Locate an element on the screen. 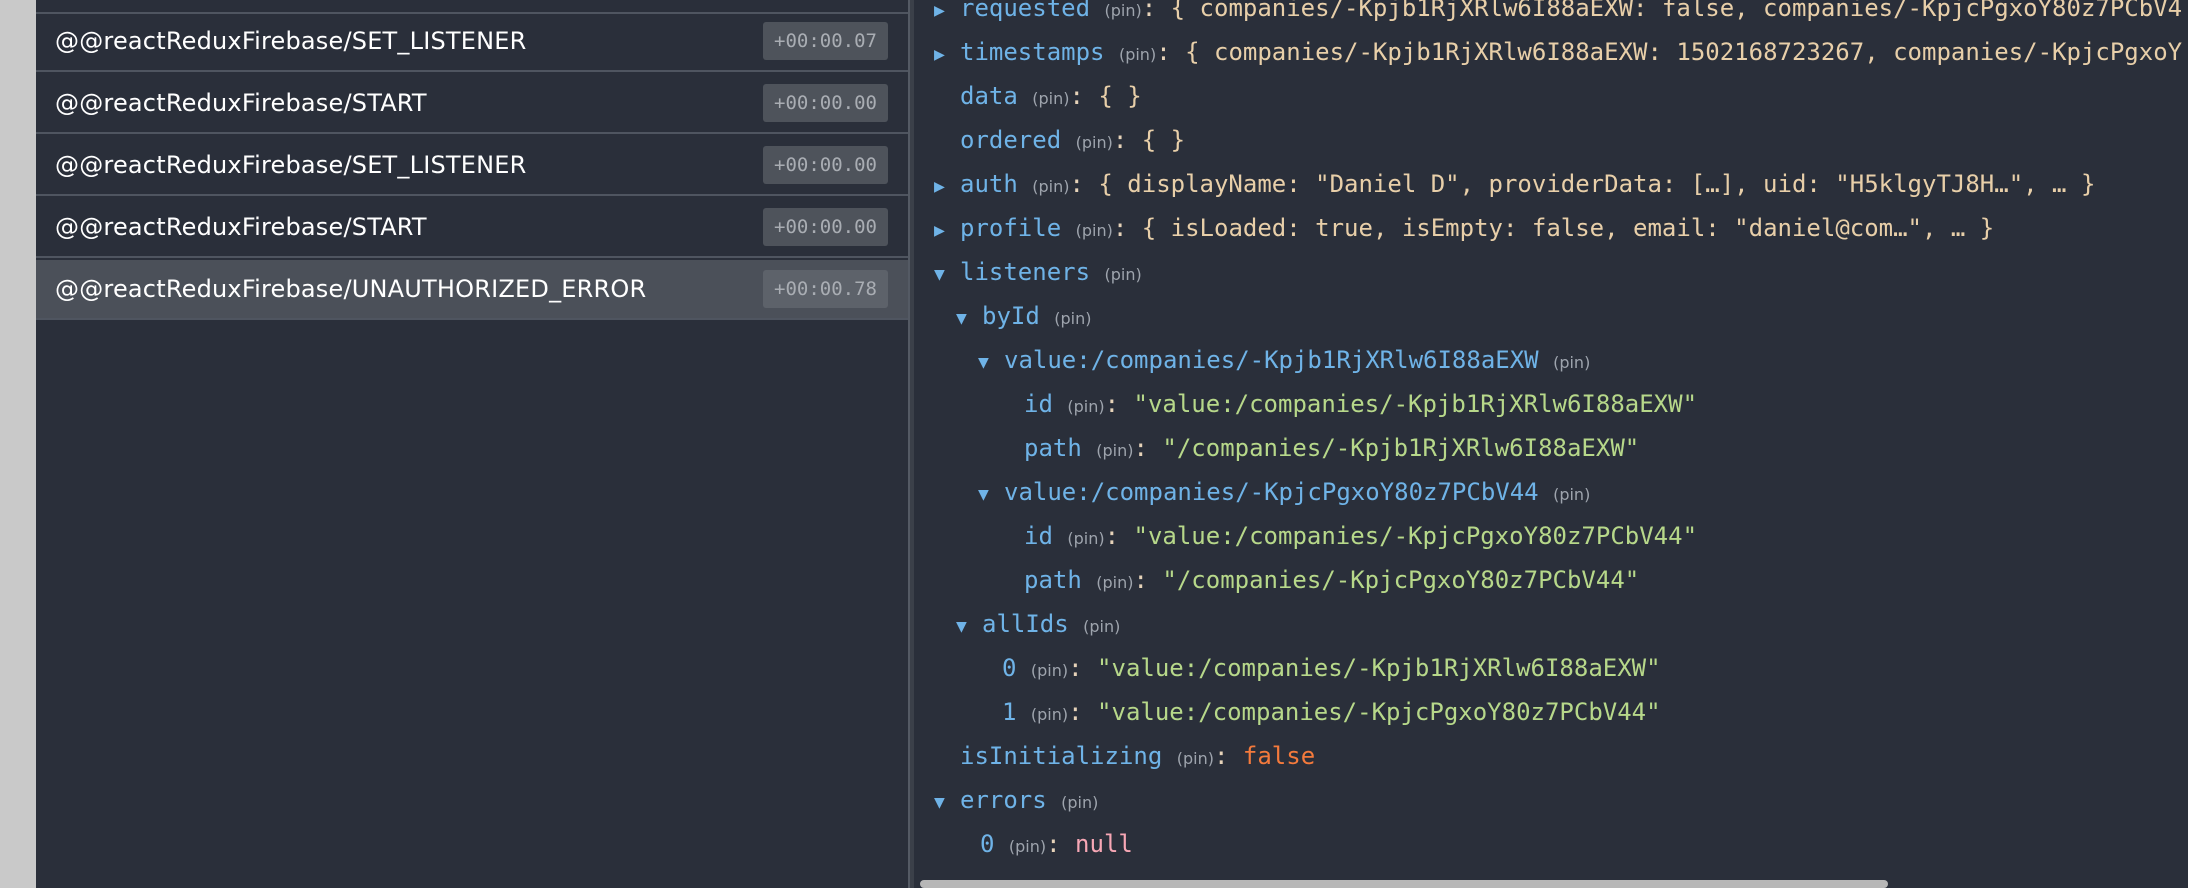 The image size is (2188, 888). node-key: path is located at coordinates (1053, 580).